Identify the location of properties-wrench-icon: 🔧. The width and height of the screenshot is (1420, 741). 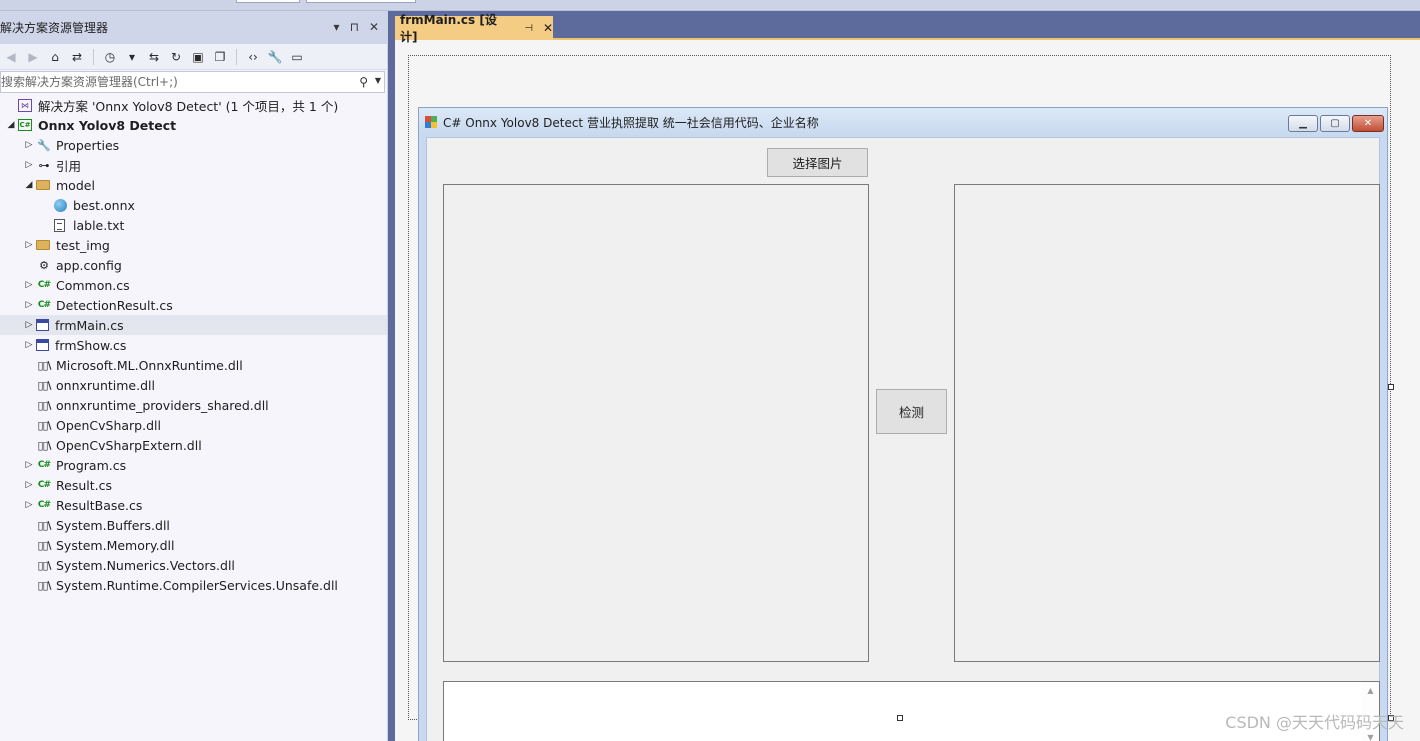
(275, 57).